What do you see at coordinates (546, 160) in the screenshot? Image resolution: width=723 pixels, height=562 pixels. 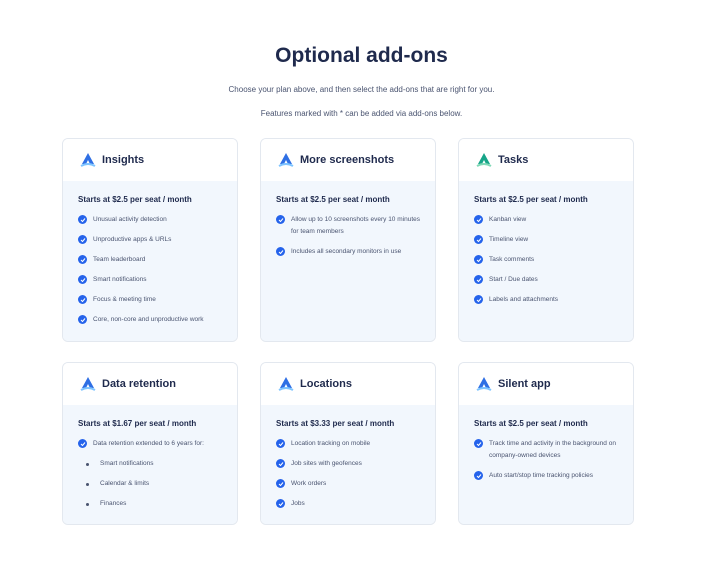 I see `card-header: Tasks` at bounding box center [546, 160].